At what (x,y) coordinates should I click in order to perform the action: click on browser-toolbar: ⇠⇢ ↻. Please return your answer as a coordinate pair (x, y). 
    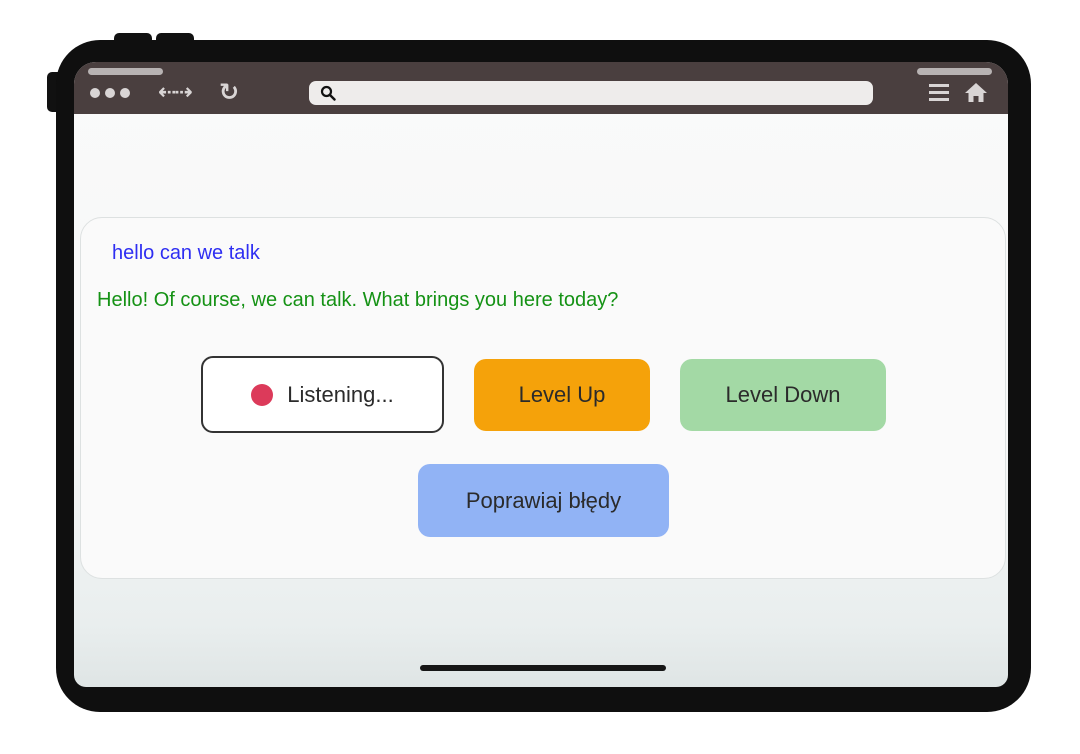
    Looking at the image, I should click on (541, 88).